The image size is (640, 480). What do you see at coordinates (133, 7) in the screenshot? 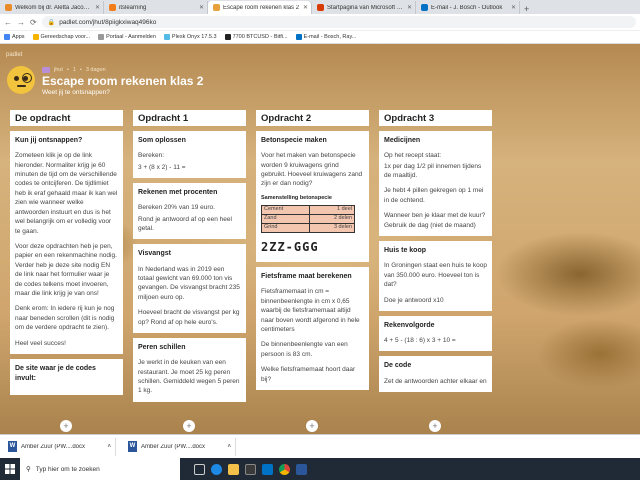
I see `tab-title: itslearning` at bounding box center [133, 7].